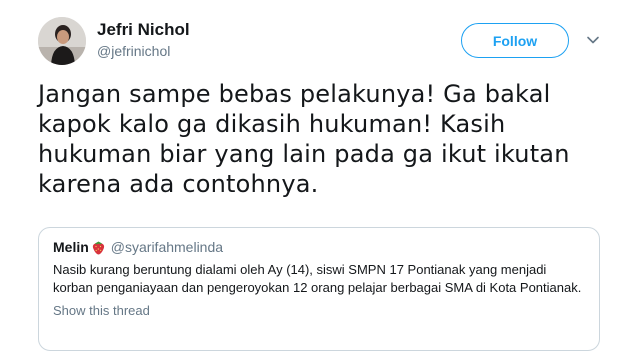 This screenshot has height=360, width=640. I want to click on quoted-author-handle: @syarifahmelinda, so click(167, 247).